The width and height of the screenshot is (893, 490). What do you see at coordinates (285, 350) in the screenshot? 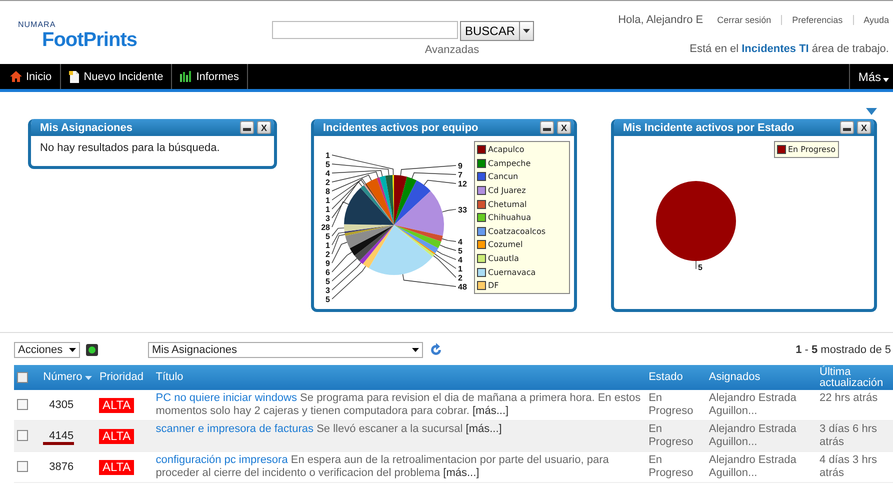
I see `view-dropdown: Mis Asignaciones` at bounding box center [285, 350].